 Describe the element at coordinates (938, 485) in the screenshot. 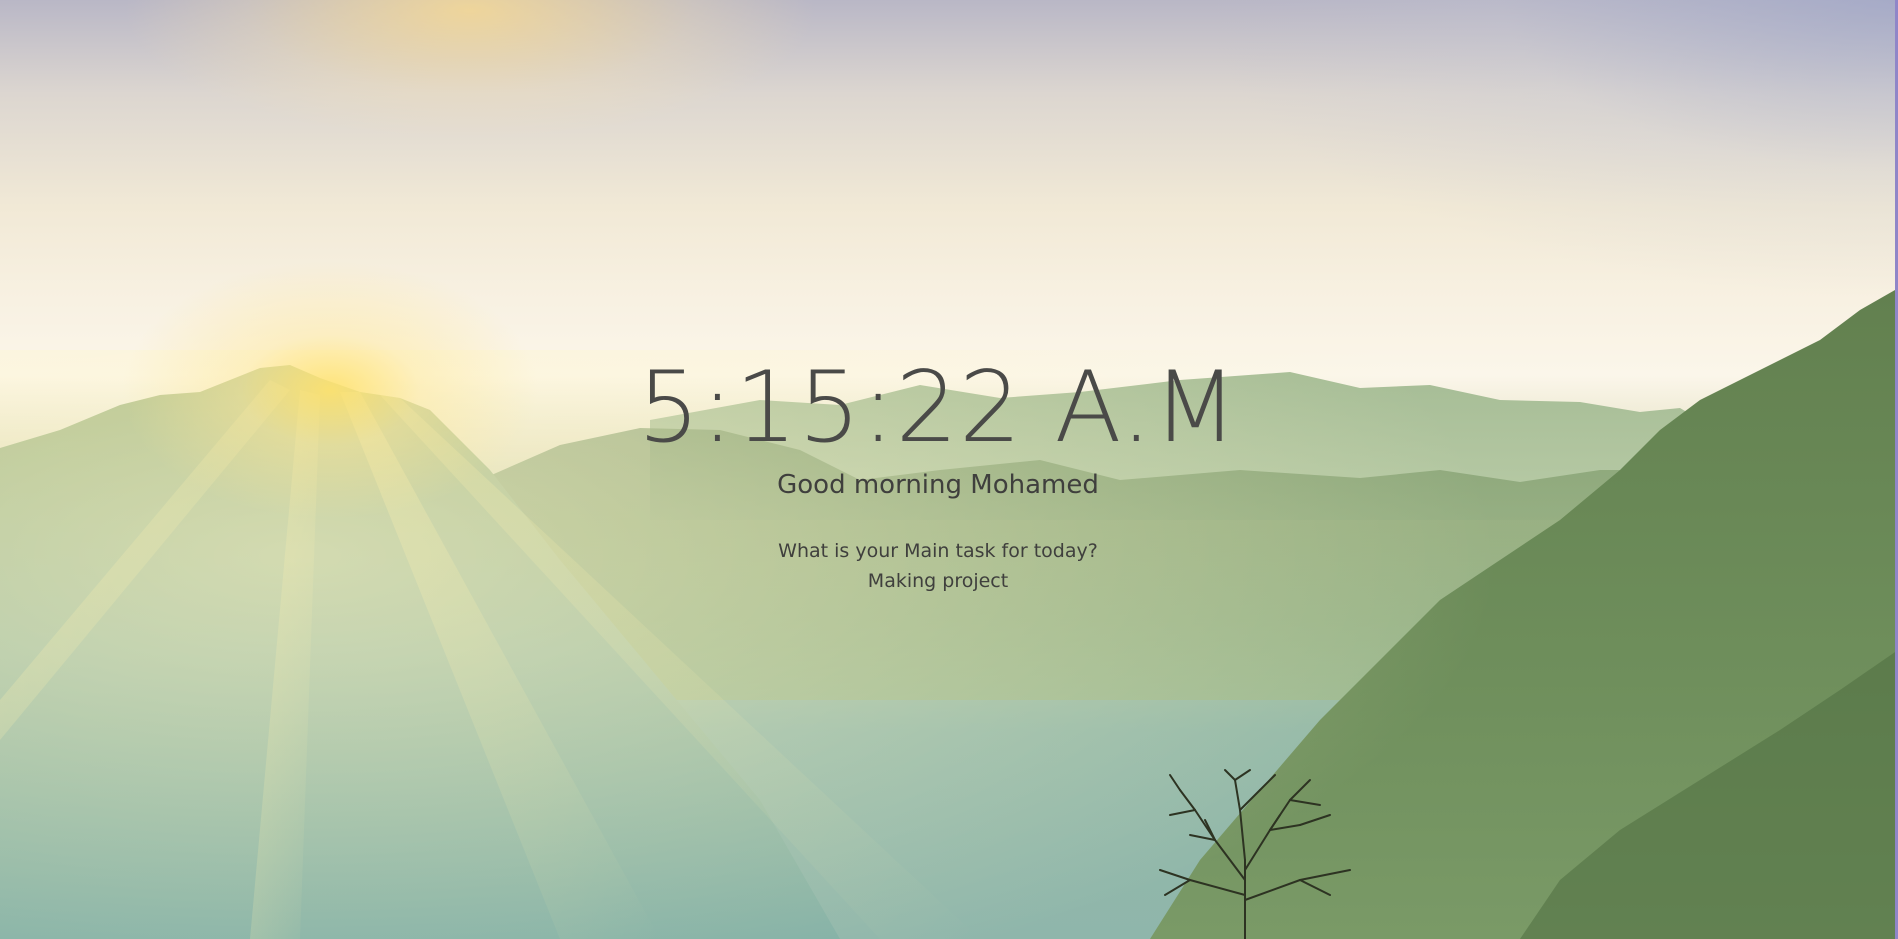

I see `greeting-text: Good morning Mohamed` at that location.